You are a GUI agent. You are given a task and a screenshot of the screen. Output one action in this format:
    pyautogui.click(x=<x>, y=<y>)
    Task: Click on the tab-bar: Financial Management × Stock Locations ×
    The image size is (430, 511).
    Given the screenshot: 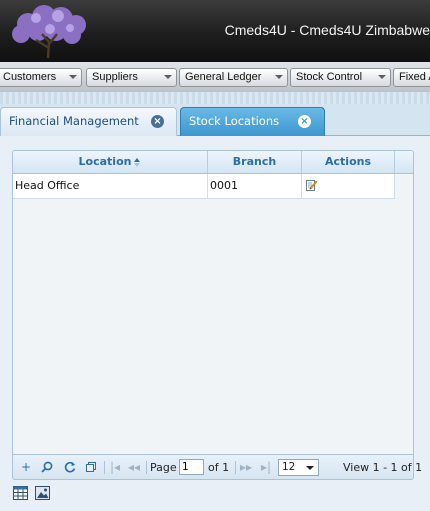 What is the action you would take?
    pyautogui.click(x=215, y=114)
    